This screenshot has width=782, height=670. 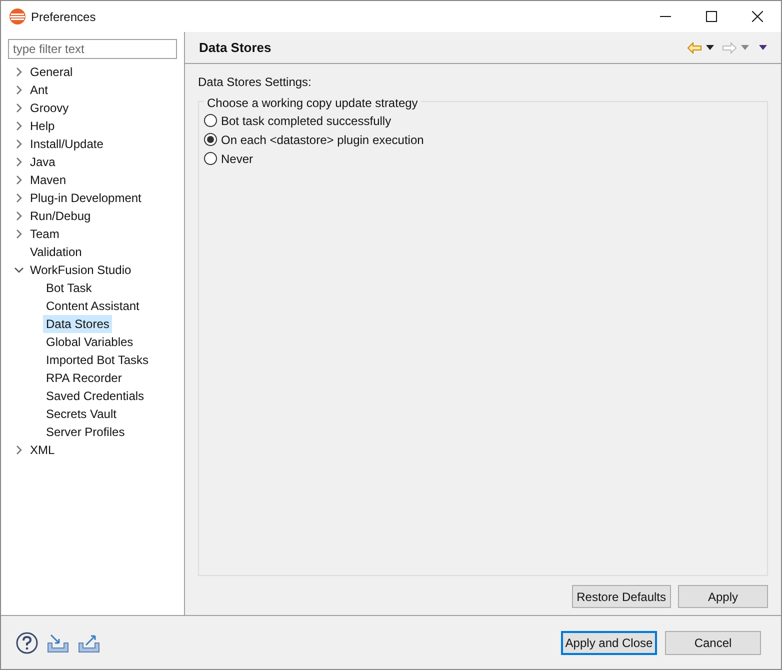 What do you see at coordinates (48, 180) in the screenshot?
I see `tree-item: Maven` at bounding box center [48, 180].